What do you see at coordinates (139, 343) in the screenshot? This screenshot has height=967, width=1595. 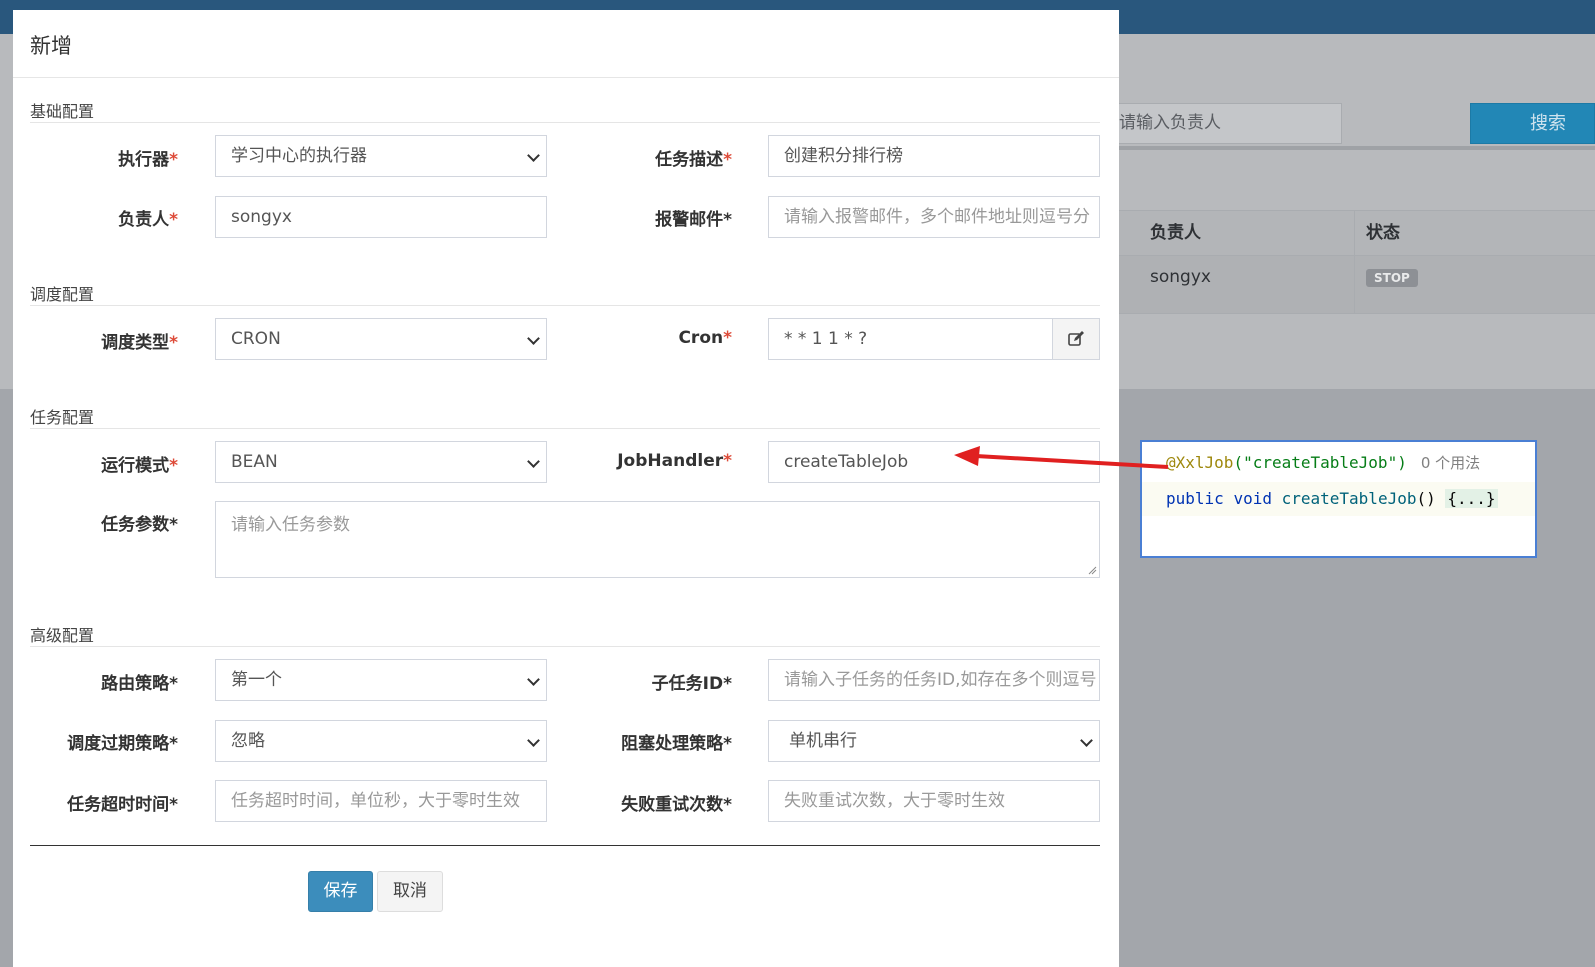 I see `schedule-type-label: 调度类型*` at bounding box center [139, 343].